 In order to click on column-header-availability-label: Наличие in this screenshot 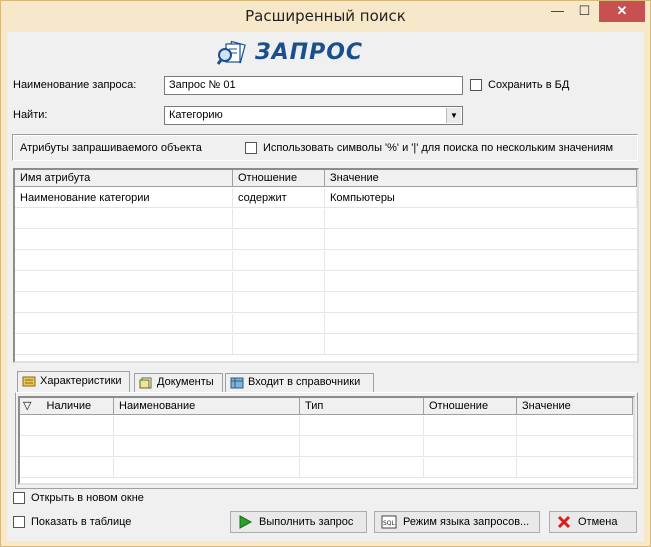, I will do `click(69, 406)`.